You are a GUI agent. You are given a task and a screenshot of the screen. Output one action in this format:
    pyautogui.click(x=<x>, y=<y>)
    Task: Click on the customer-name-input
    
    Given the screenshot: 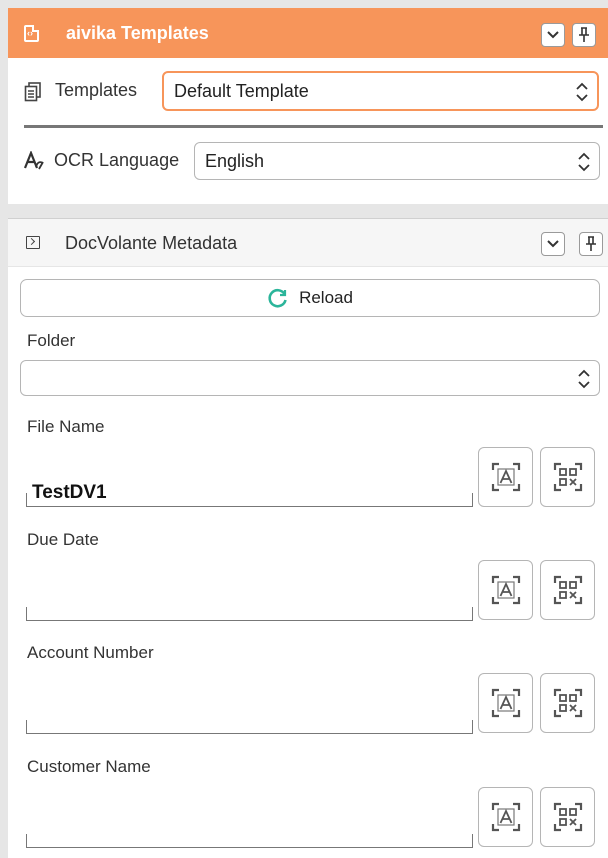 What is the action you would take?
    pyautogui.click(x=249, y=841)
    